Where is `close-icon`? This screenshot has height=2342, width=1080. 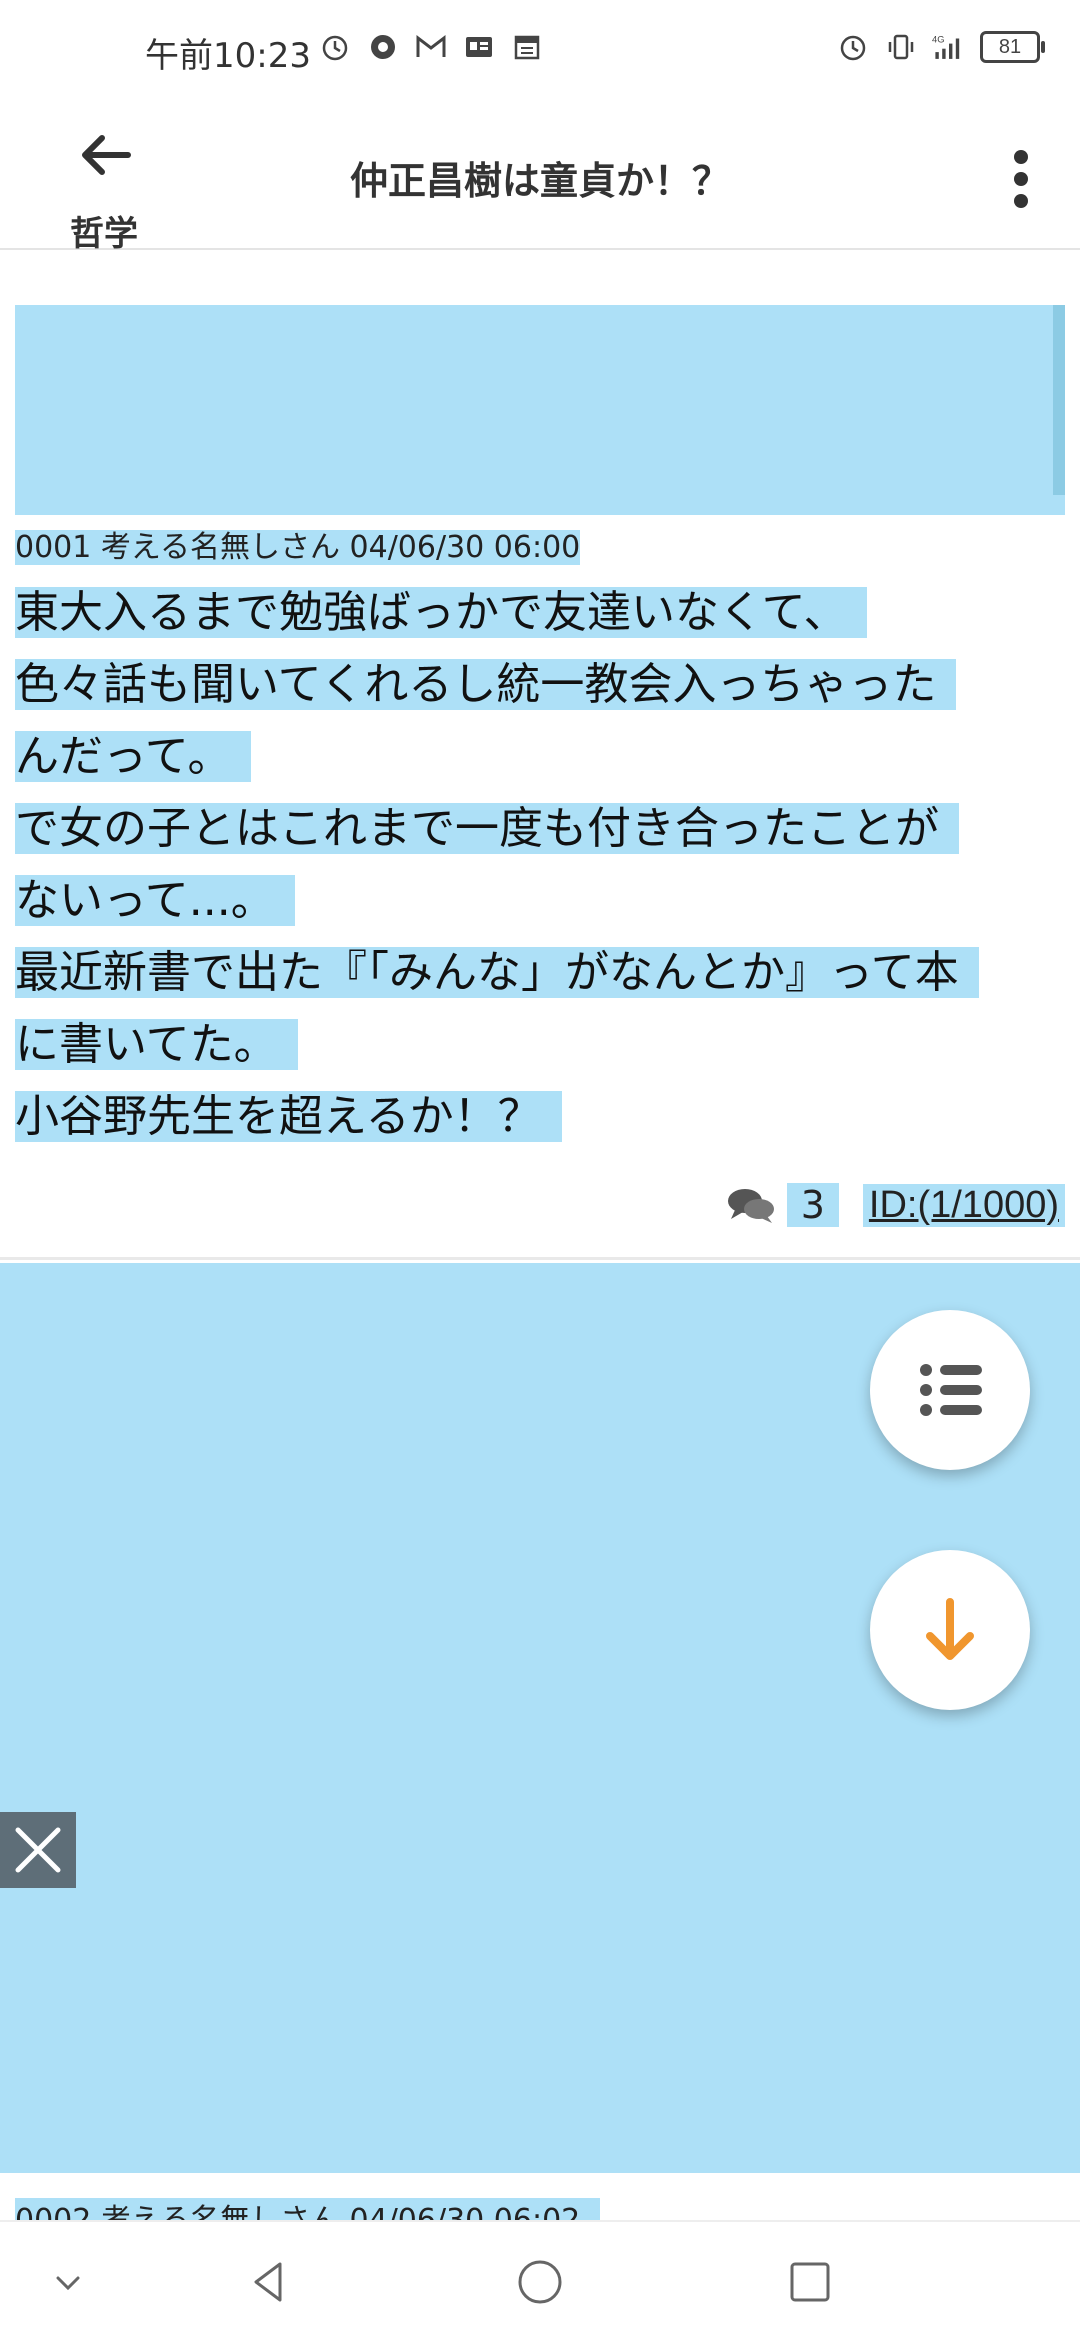 close-icon is located at coordinates (38, 1850).